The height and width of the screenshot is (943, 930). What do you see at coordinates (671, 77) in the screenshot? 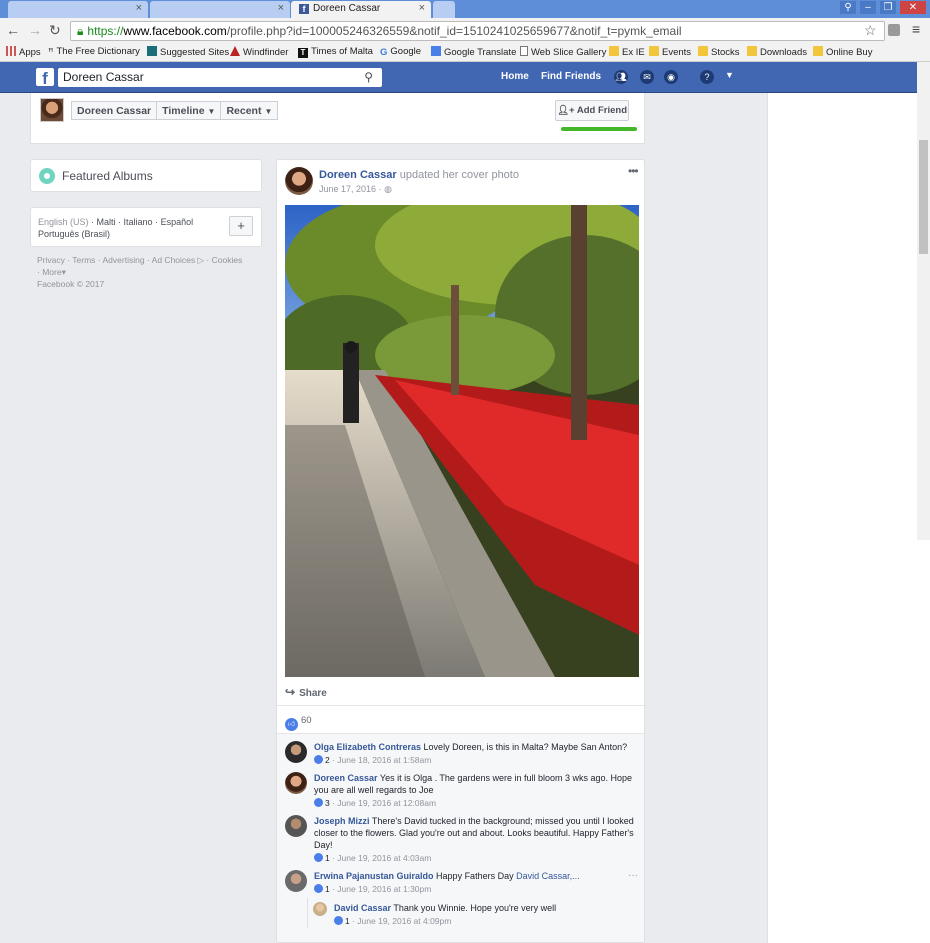
I see `notifications-icon: ◉` at bounding box center [671, 77].